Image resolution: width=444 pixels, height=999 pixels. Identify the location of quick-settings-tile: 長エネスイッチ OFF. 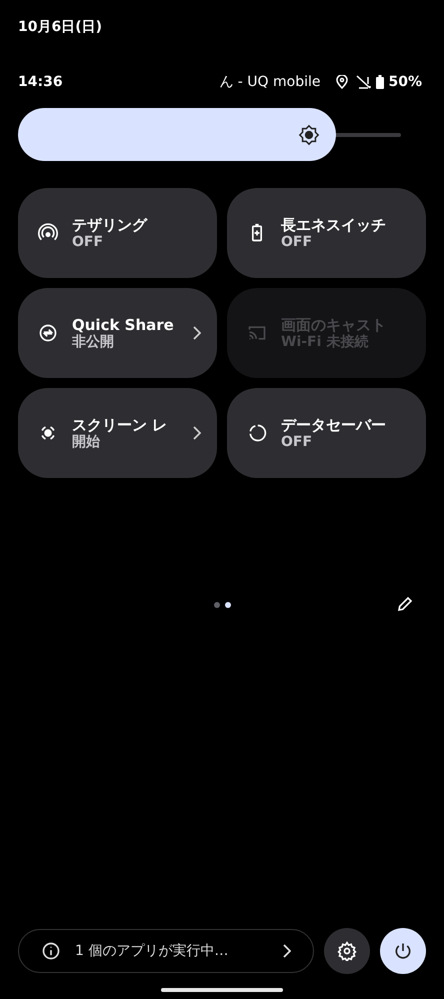
(326, 233).